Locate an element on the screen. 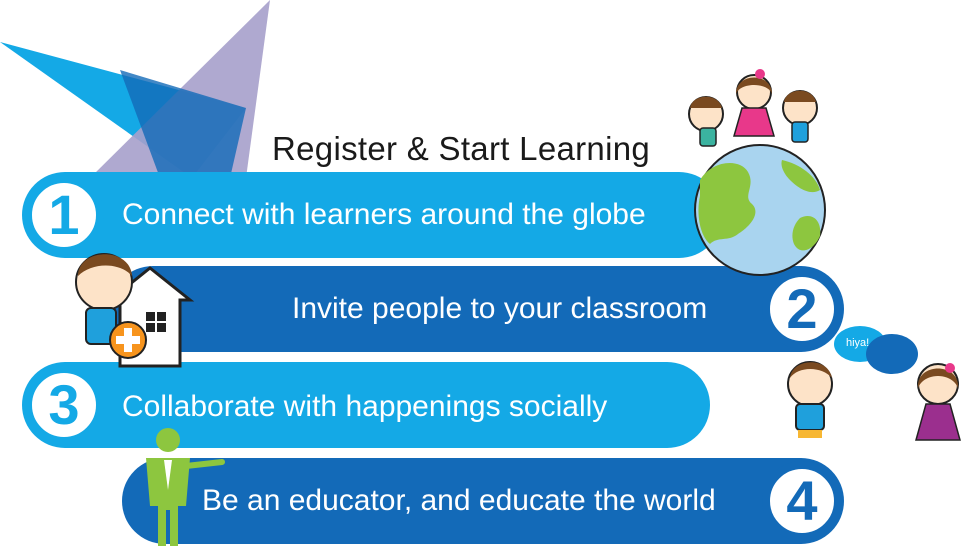  teacher-icon is located at coordinates (185, 487).